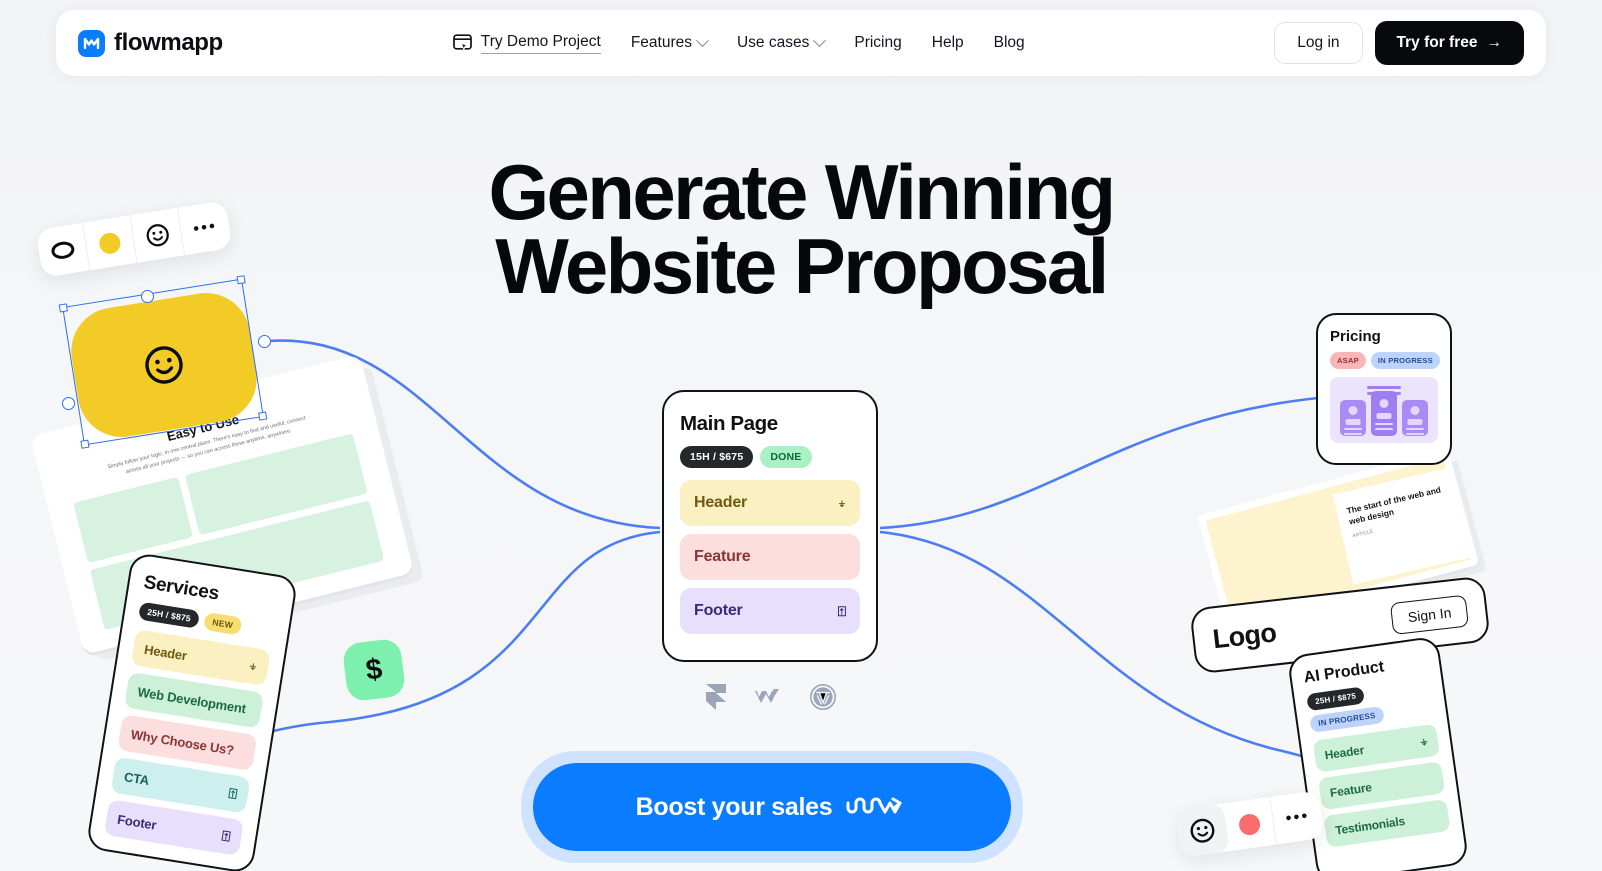 Image resolution: width=1602 pixels, height=871 pixels. I want to click on connection-port-top, so click(147, 296).